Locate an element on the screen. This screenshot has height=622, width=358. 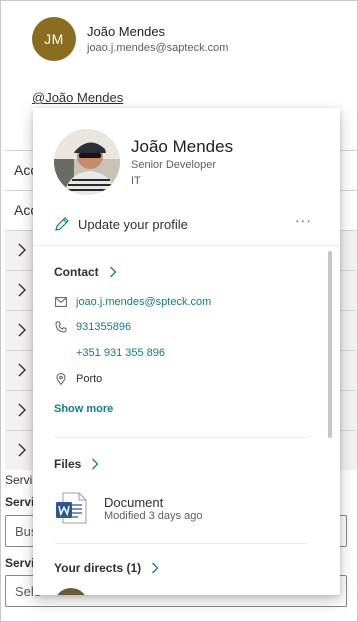
card-scrollbar-thumb is located at coordinates (330, 344).